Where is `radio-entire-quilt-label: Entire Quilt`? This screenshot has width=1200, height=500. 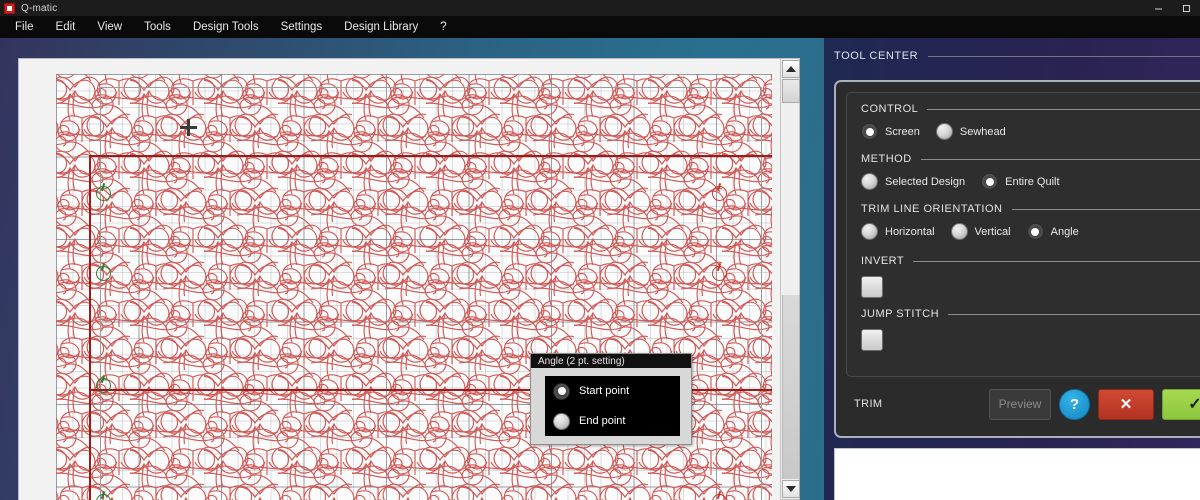
radio-entire-quilt-label: Entire Quilt is located at coordinates (1032, 181).